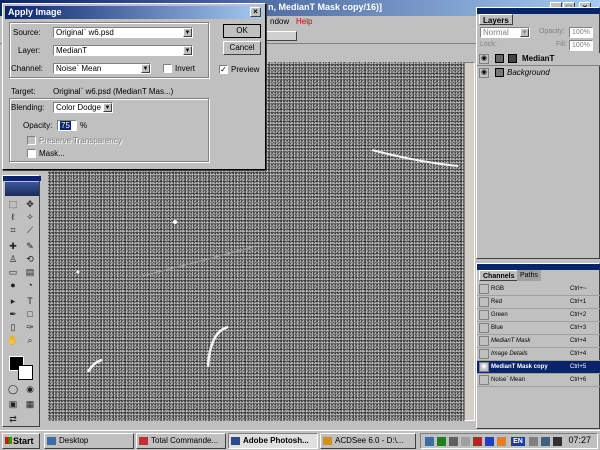 Image resolution: width=600 pixels, height=450 pixels. I want to click on notes-tool-icon: ▯, so click(13, 327).